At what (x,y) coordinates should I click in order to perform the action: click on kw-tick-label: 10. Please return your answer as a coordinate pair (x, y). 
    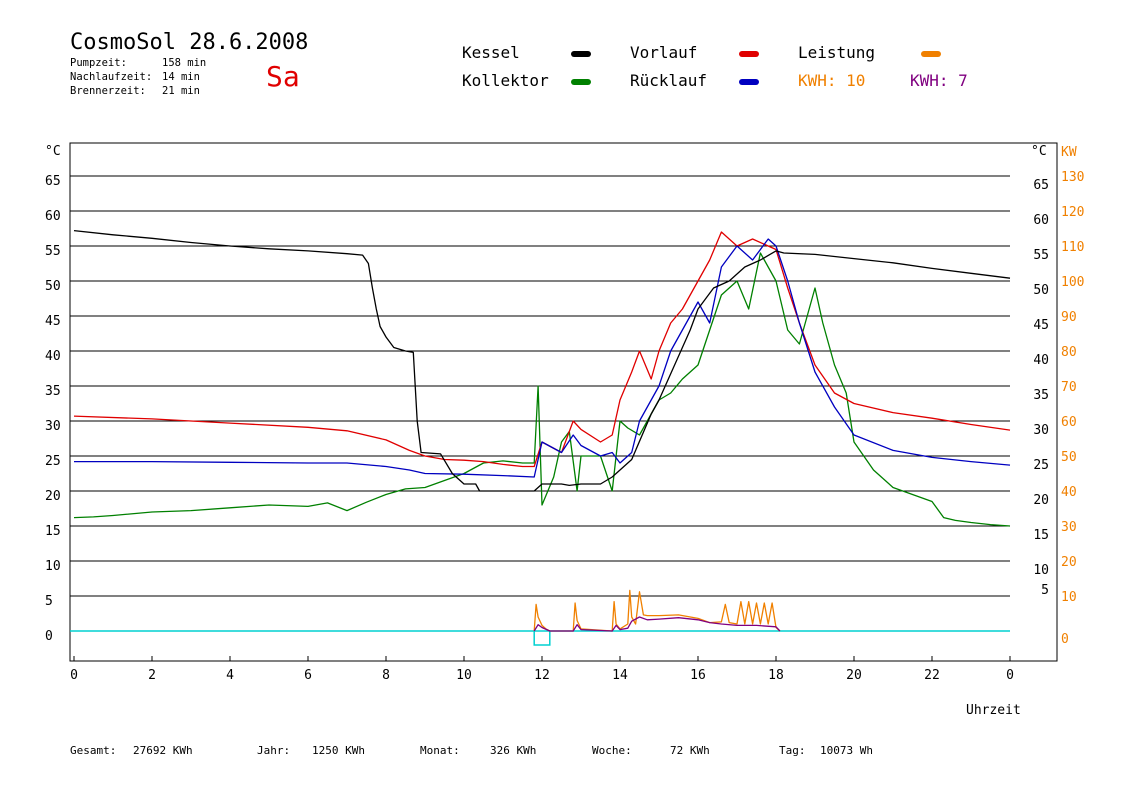
    Looking at the image, I should click on (1069, 597).